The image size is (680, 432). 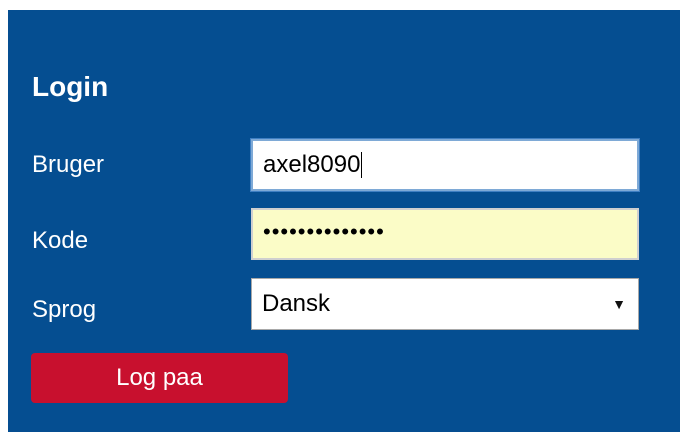 What do you see at coordinates (445, 234) in the screenshot?
I see `password-input: ••••••••••••••` at bounding box center [445, 234].